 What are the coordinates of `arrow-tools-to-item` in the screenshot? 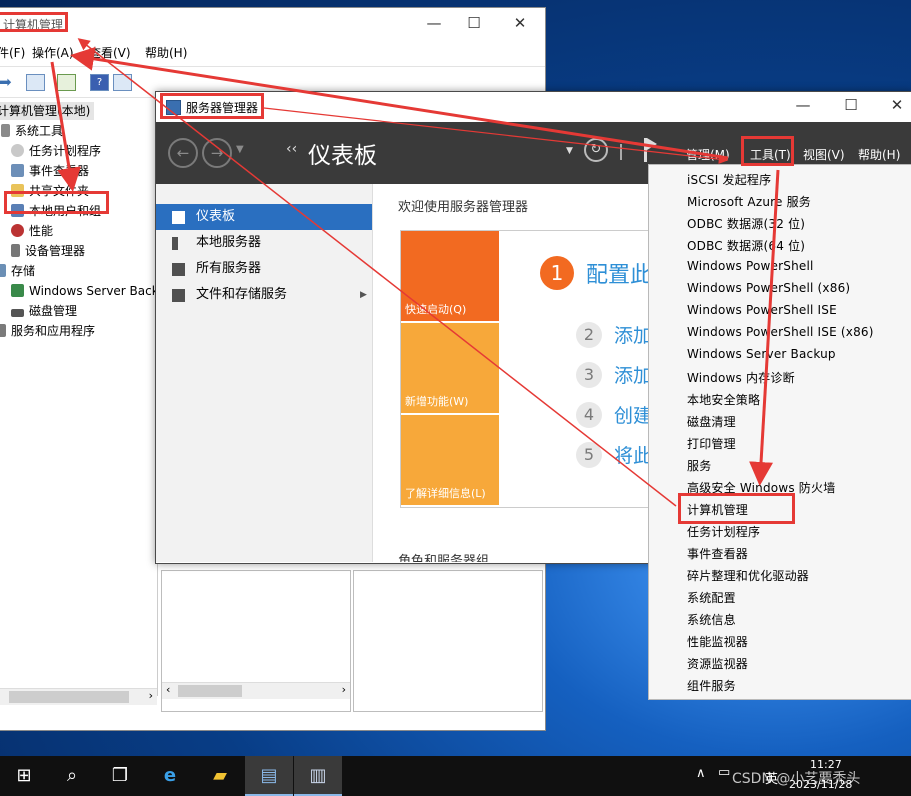 It's located at (764, 327).